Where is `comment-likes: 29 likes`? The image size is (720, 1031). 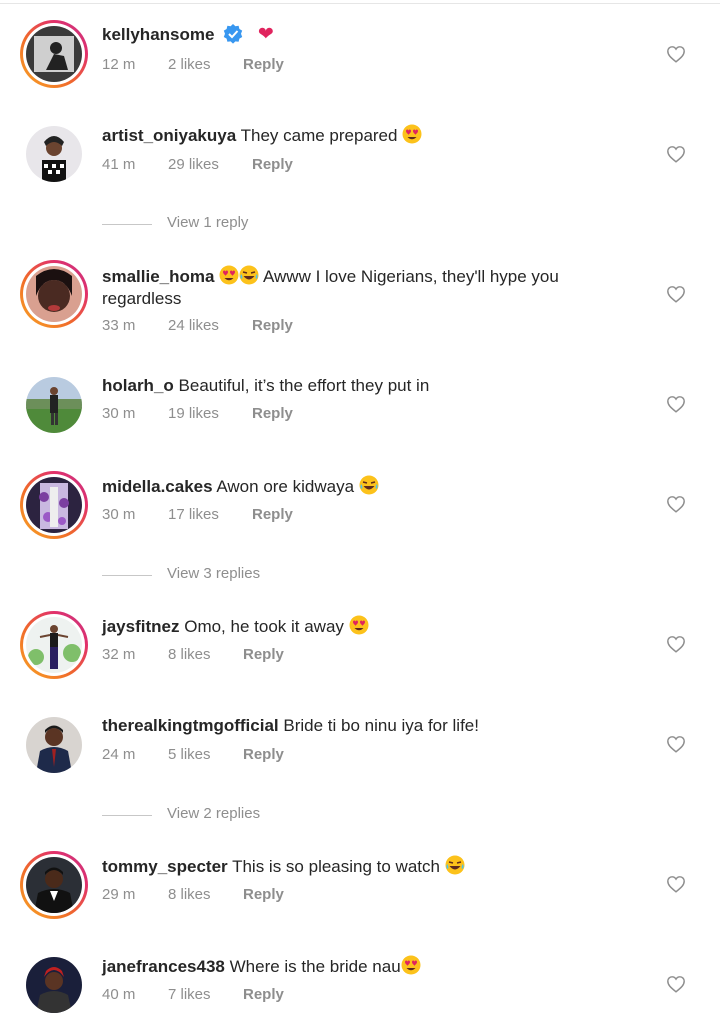 comment-likes: 29 likes is located at coordinates (193, 164).